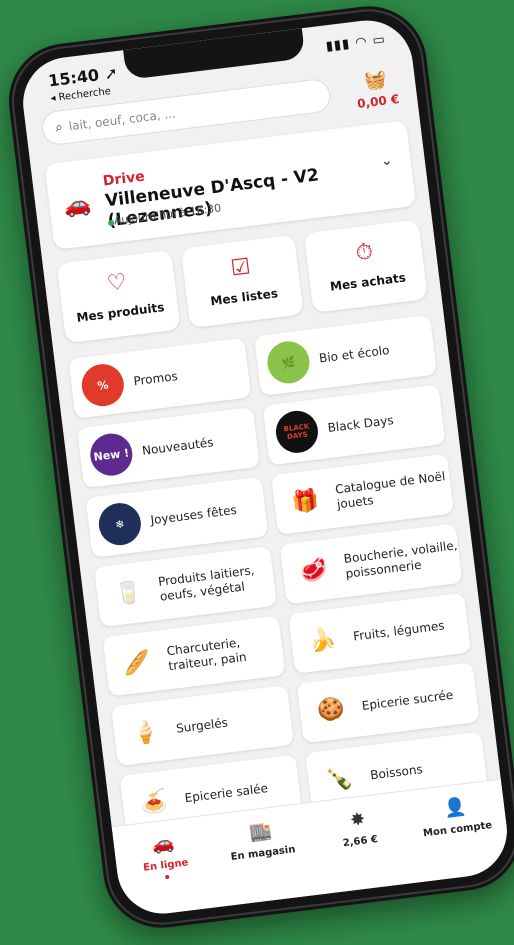 The width and height of the screenshot is (514, 945). Describe the element at coordinates (226, 792) in the screenshot. I see `category-label: Epicerie salée` at that location.